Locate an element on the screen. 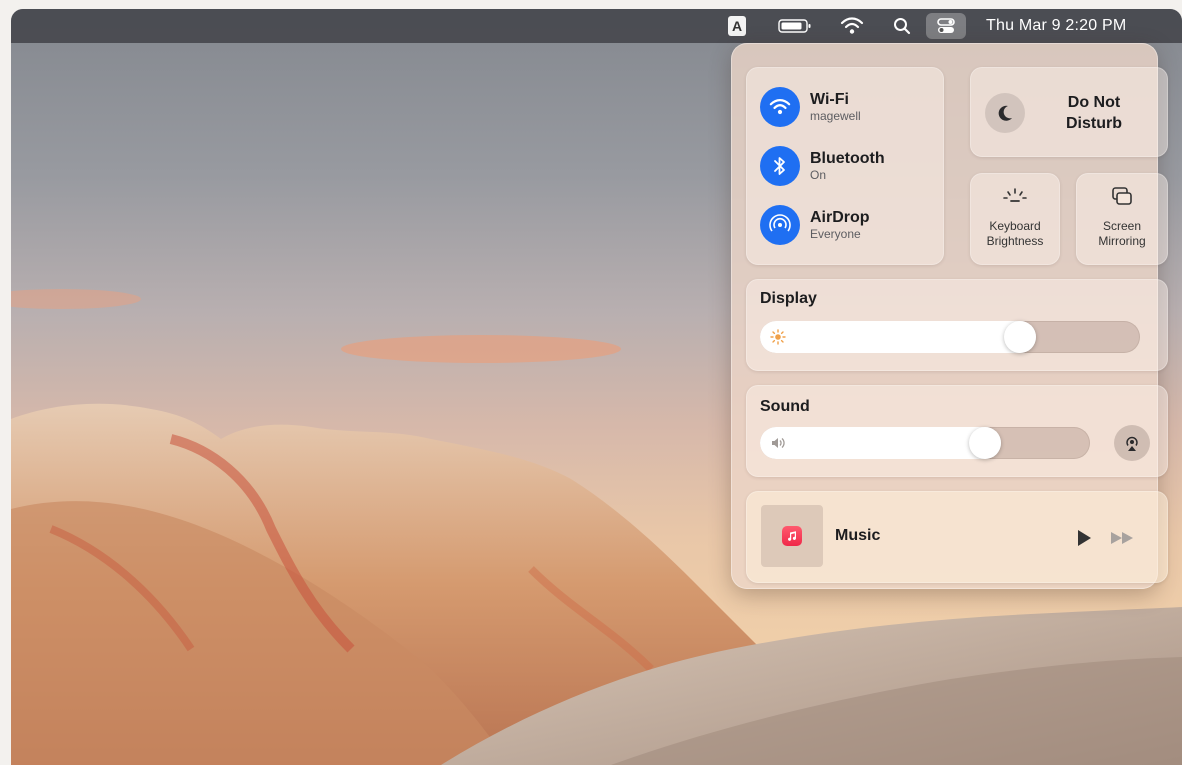  dnd-label-line1: Do Not is located at coordinates (1094, 102).